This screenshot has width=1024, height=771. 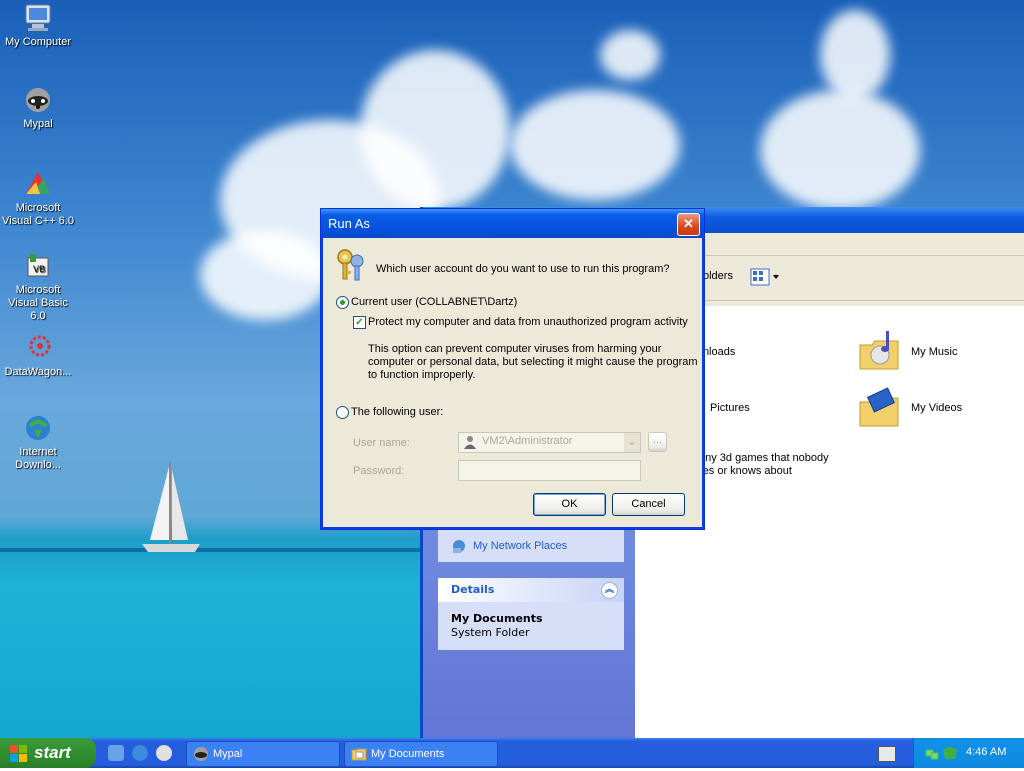 What do you see at coordinates (934, 352) in the screenshot?
I see `folder-item-my-music: My Music` at bounding box center [934, 352].